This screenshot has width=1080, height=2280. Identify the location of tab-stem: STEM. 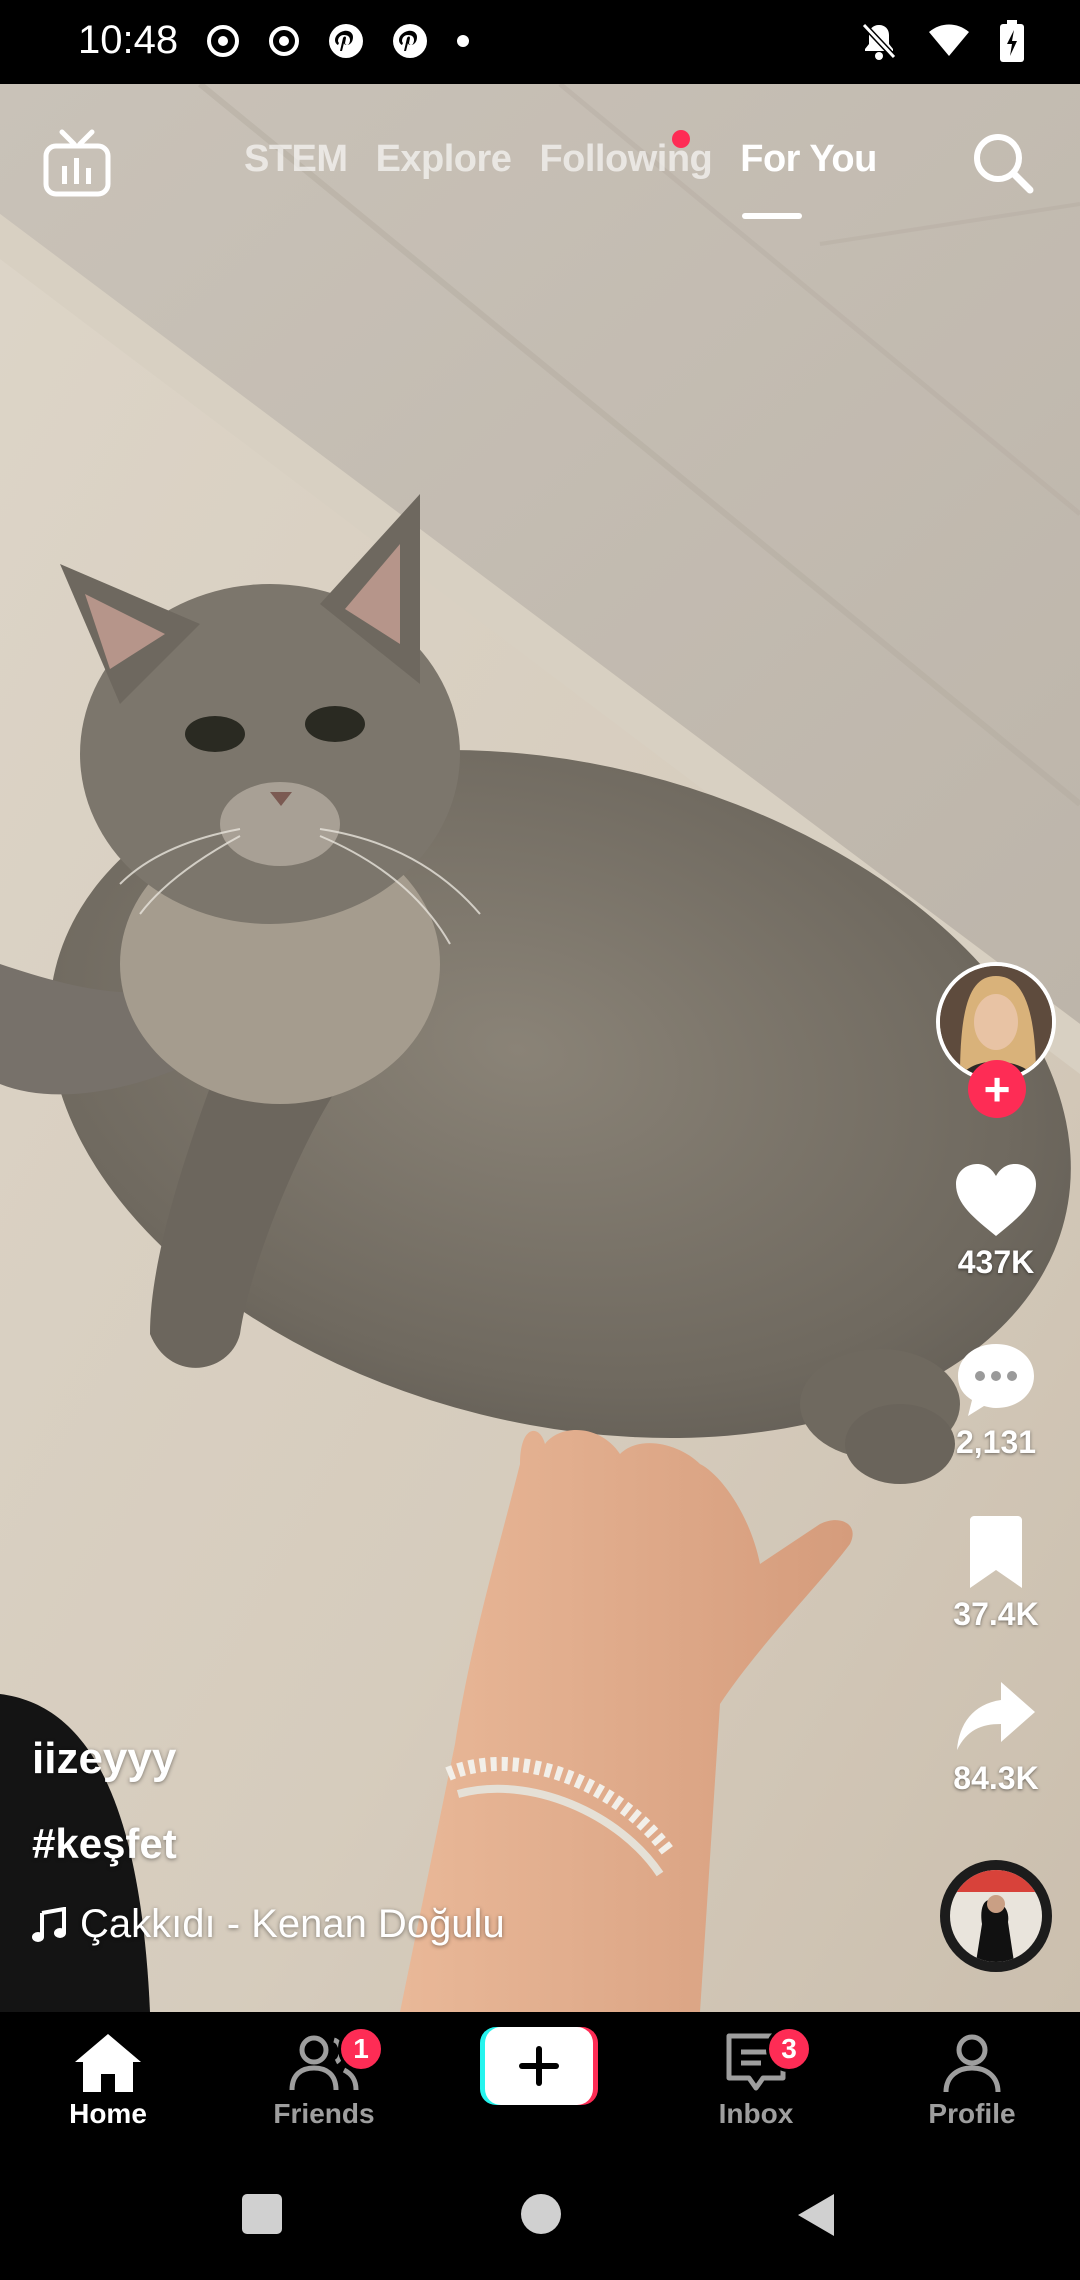
(296, 159).